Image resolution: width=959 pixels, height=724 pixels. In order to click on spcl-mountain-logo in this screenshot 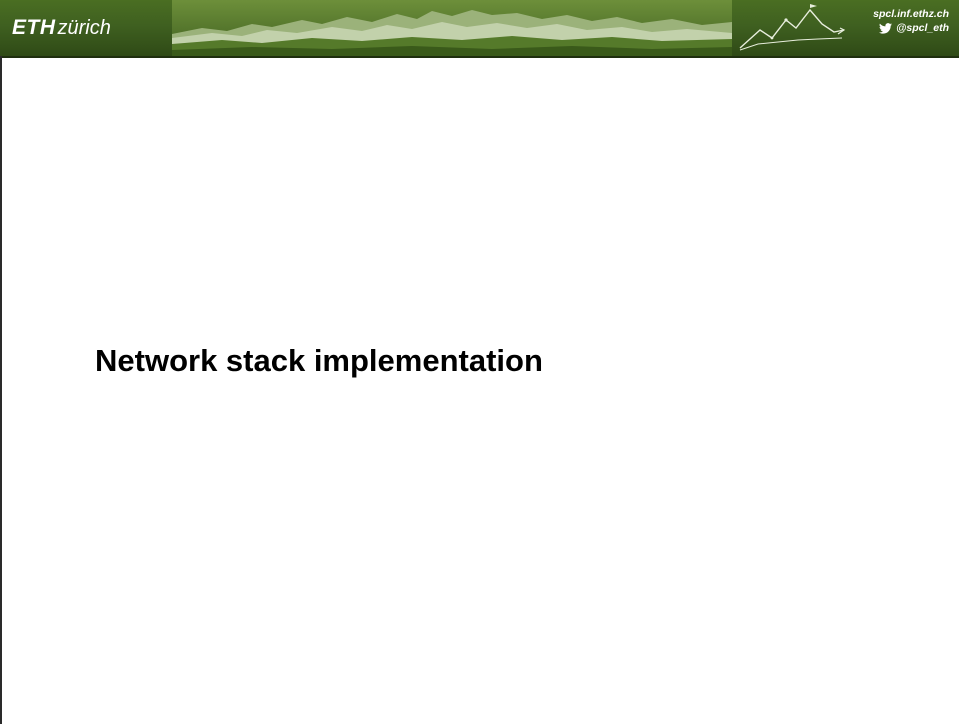, I will do `click(792, 27)`.